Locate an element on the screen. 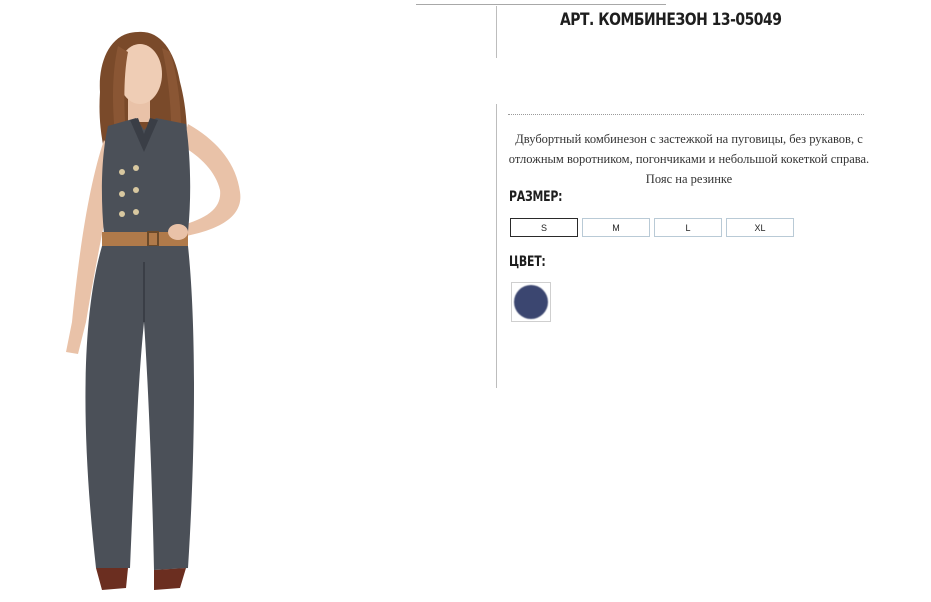  size-option-s: S is located at coordinates (544, 227).